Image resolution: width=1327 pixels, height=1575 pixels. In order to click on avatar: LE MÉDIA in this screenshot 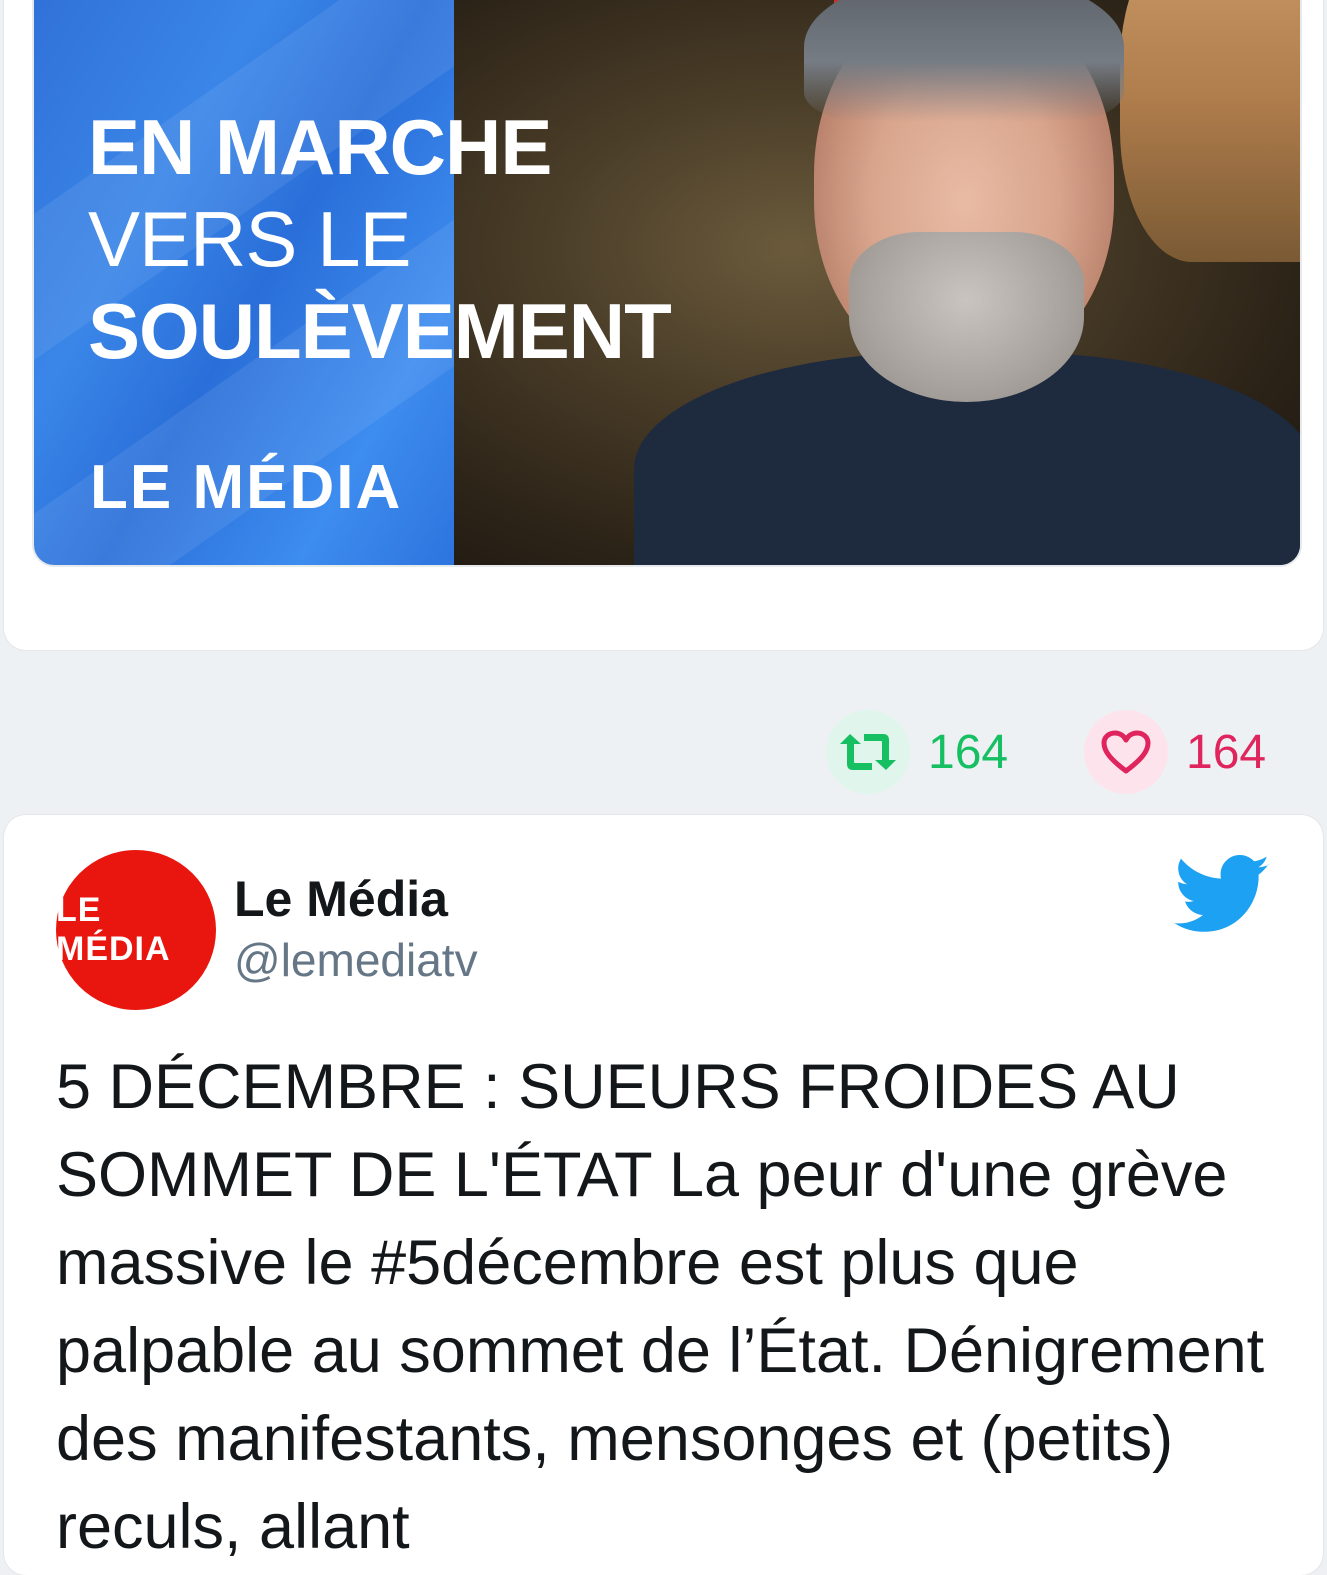, I will do `click(136, 930)`.